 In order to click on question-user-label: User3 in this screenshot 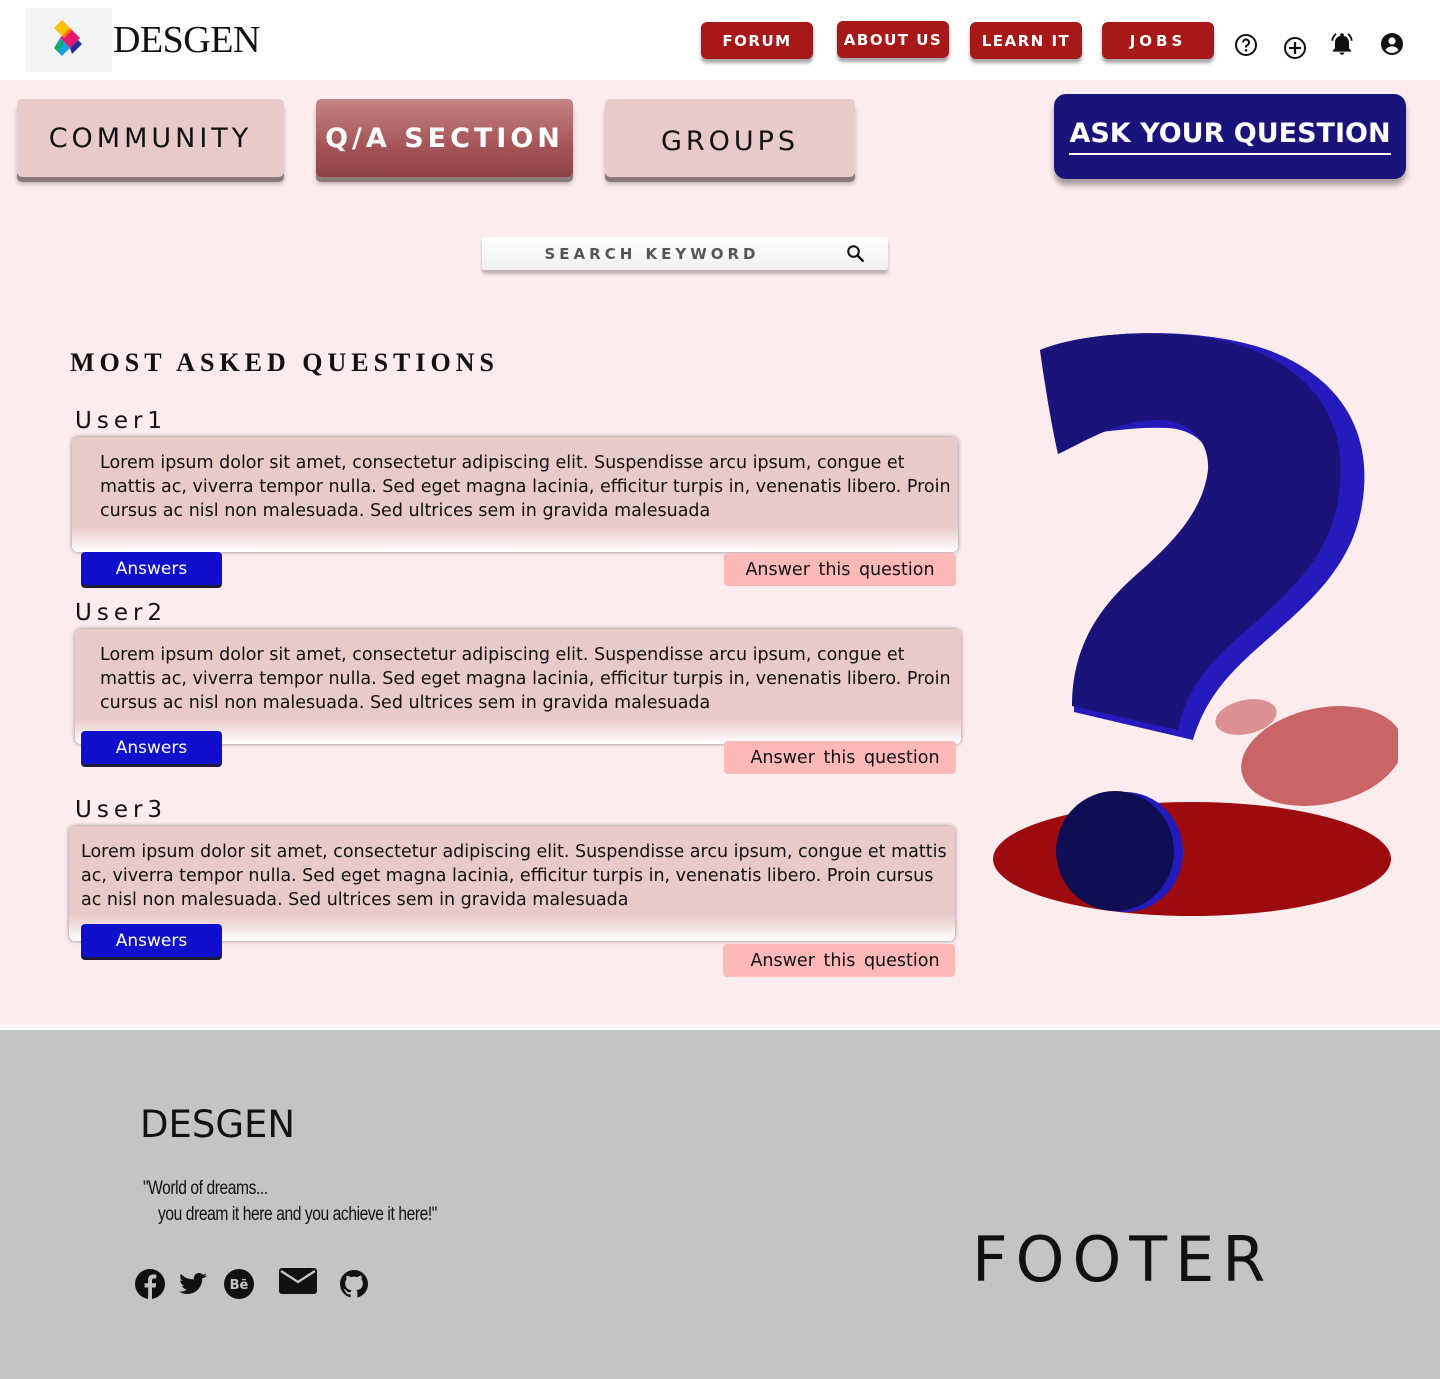, I will do `click(121, 810)`.